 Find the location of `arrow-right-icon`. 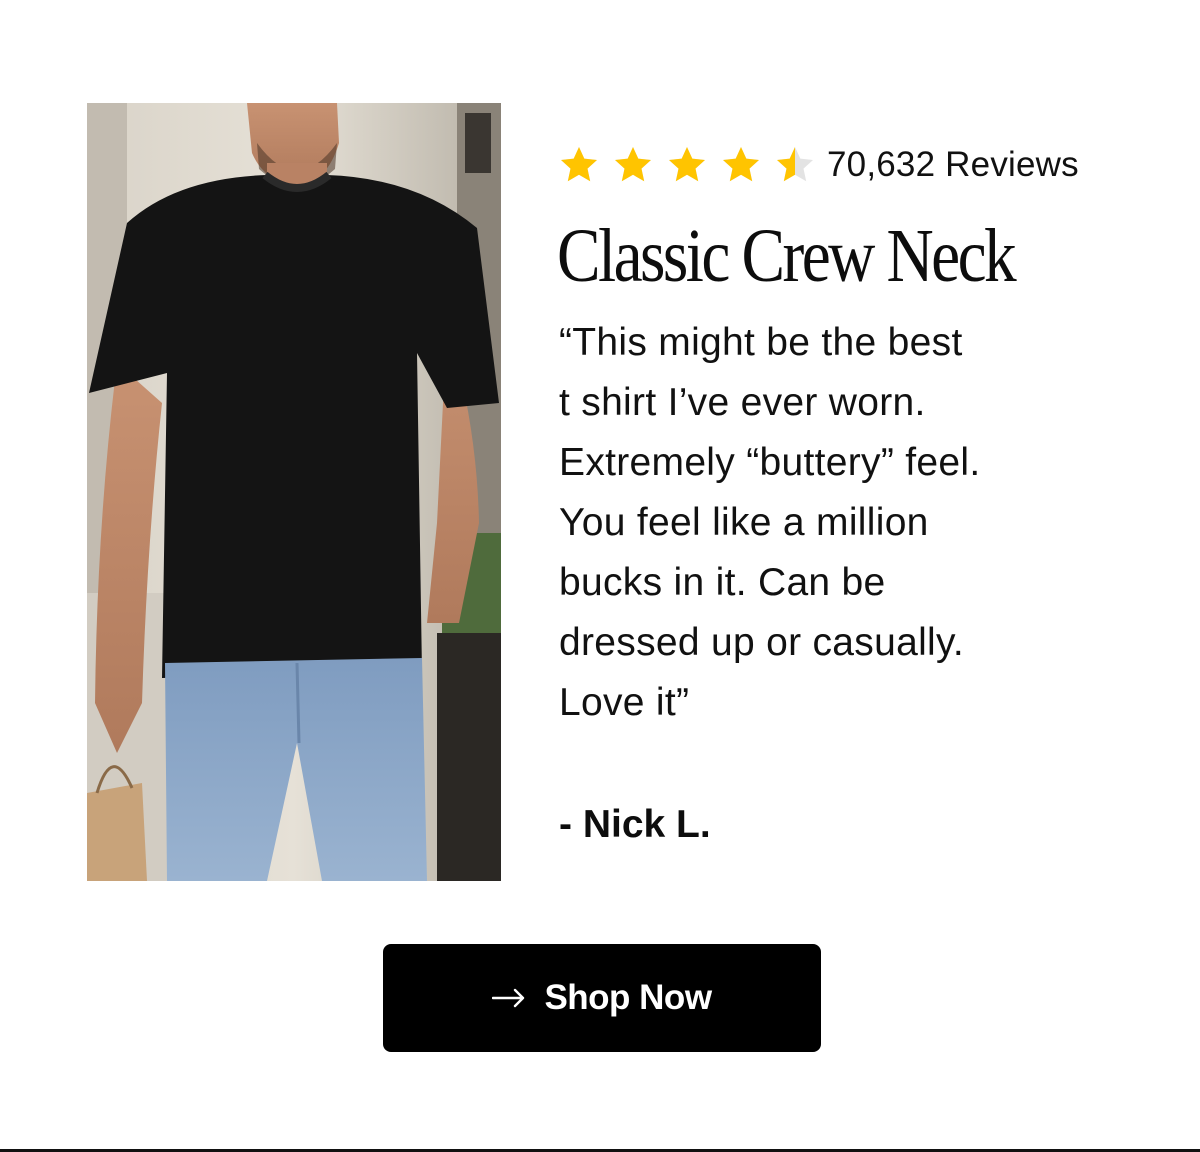

arrow-right-icon is located at coordinates (508, 998).